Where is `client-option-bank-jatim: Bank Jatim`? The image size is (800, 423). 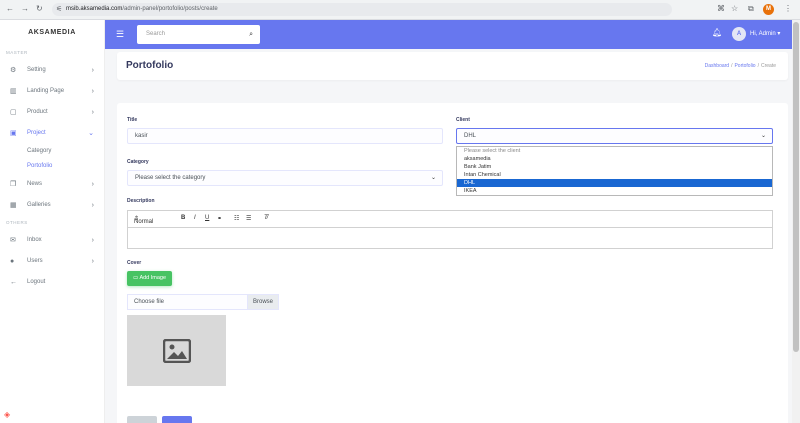 client-option-bank-jatim: Bank Jatim is located at coordinates (614, 167).